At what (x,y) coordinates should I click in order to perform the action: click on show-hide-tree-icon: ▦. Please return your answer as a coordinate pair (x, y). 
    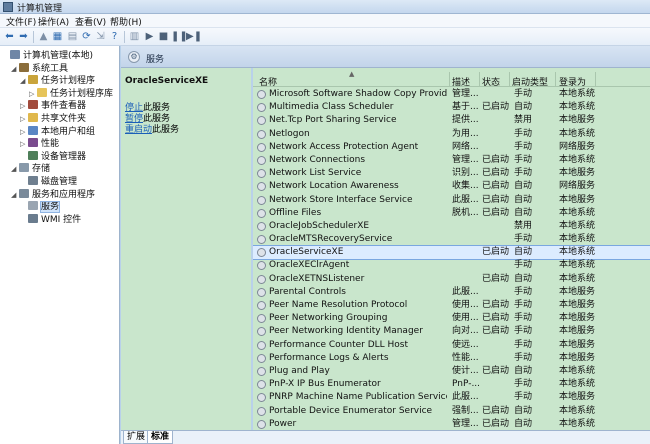
    Looking at the image, I should click on (57, 37).